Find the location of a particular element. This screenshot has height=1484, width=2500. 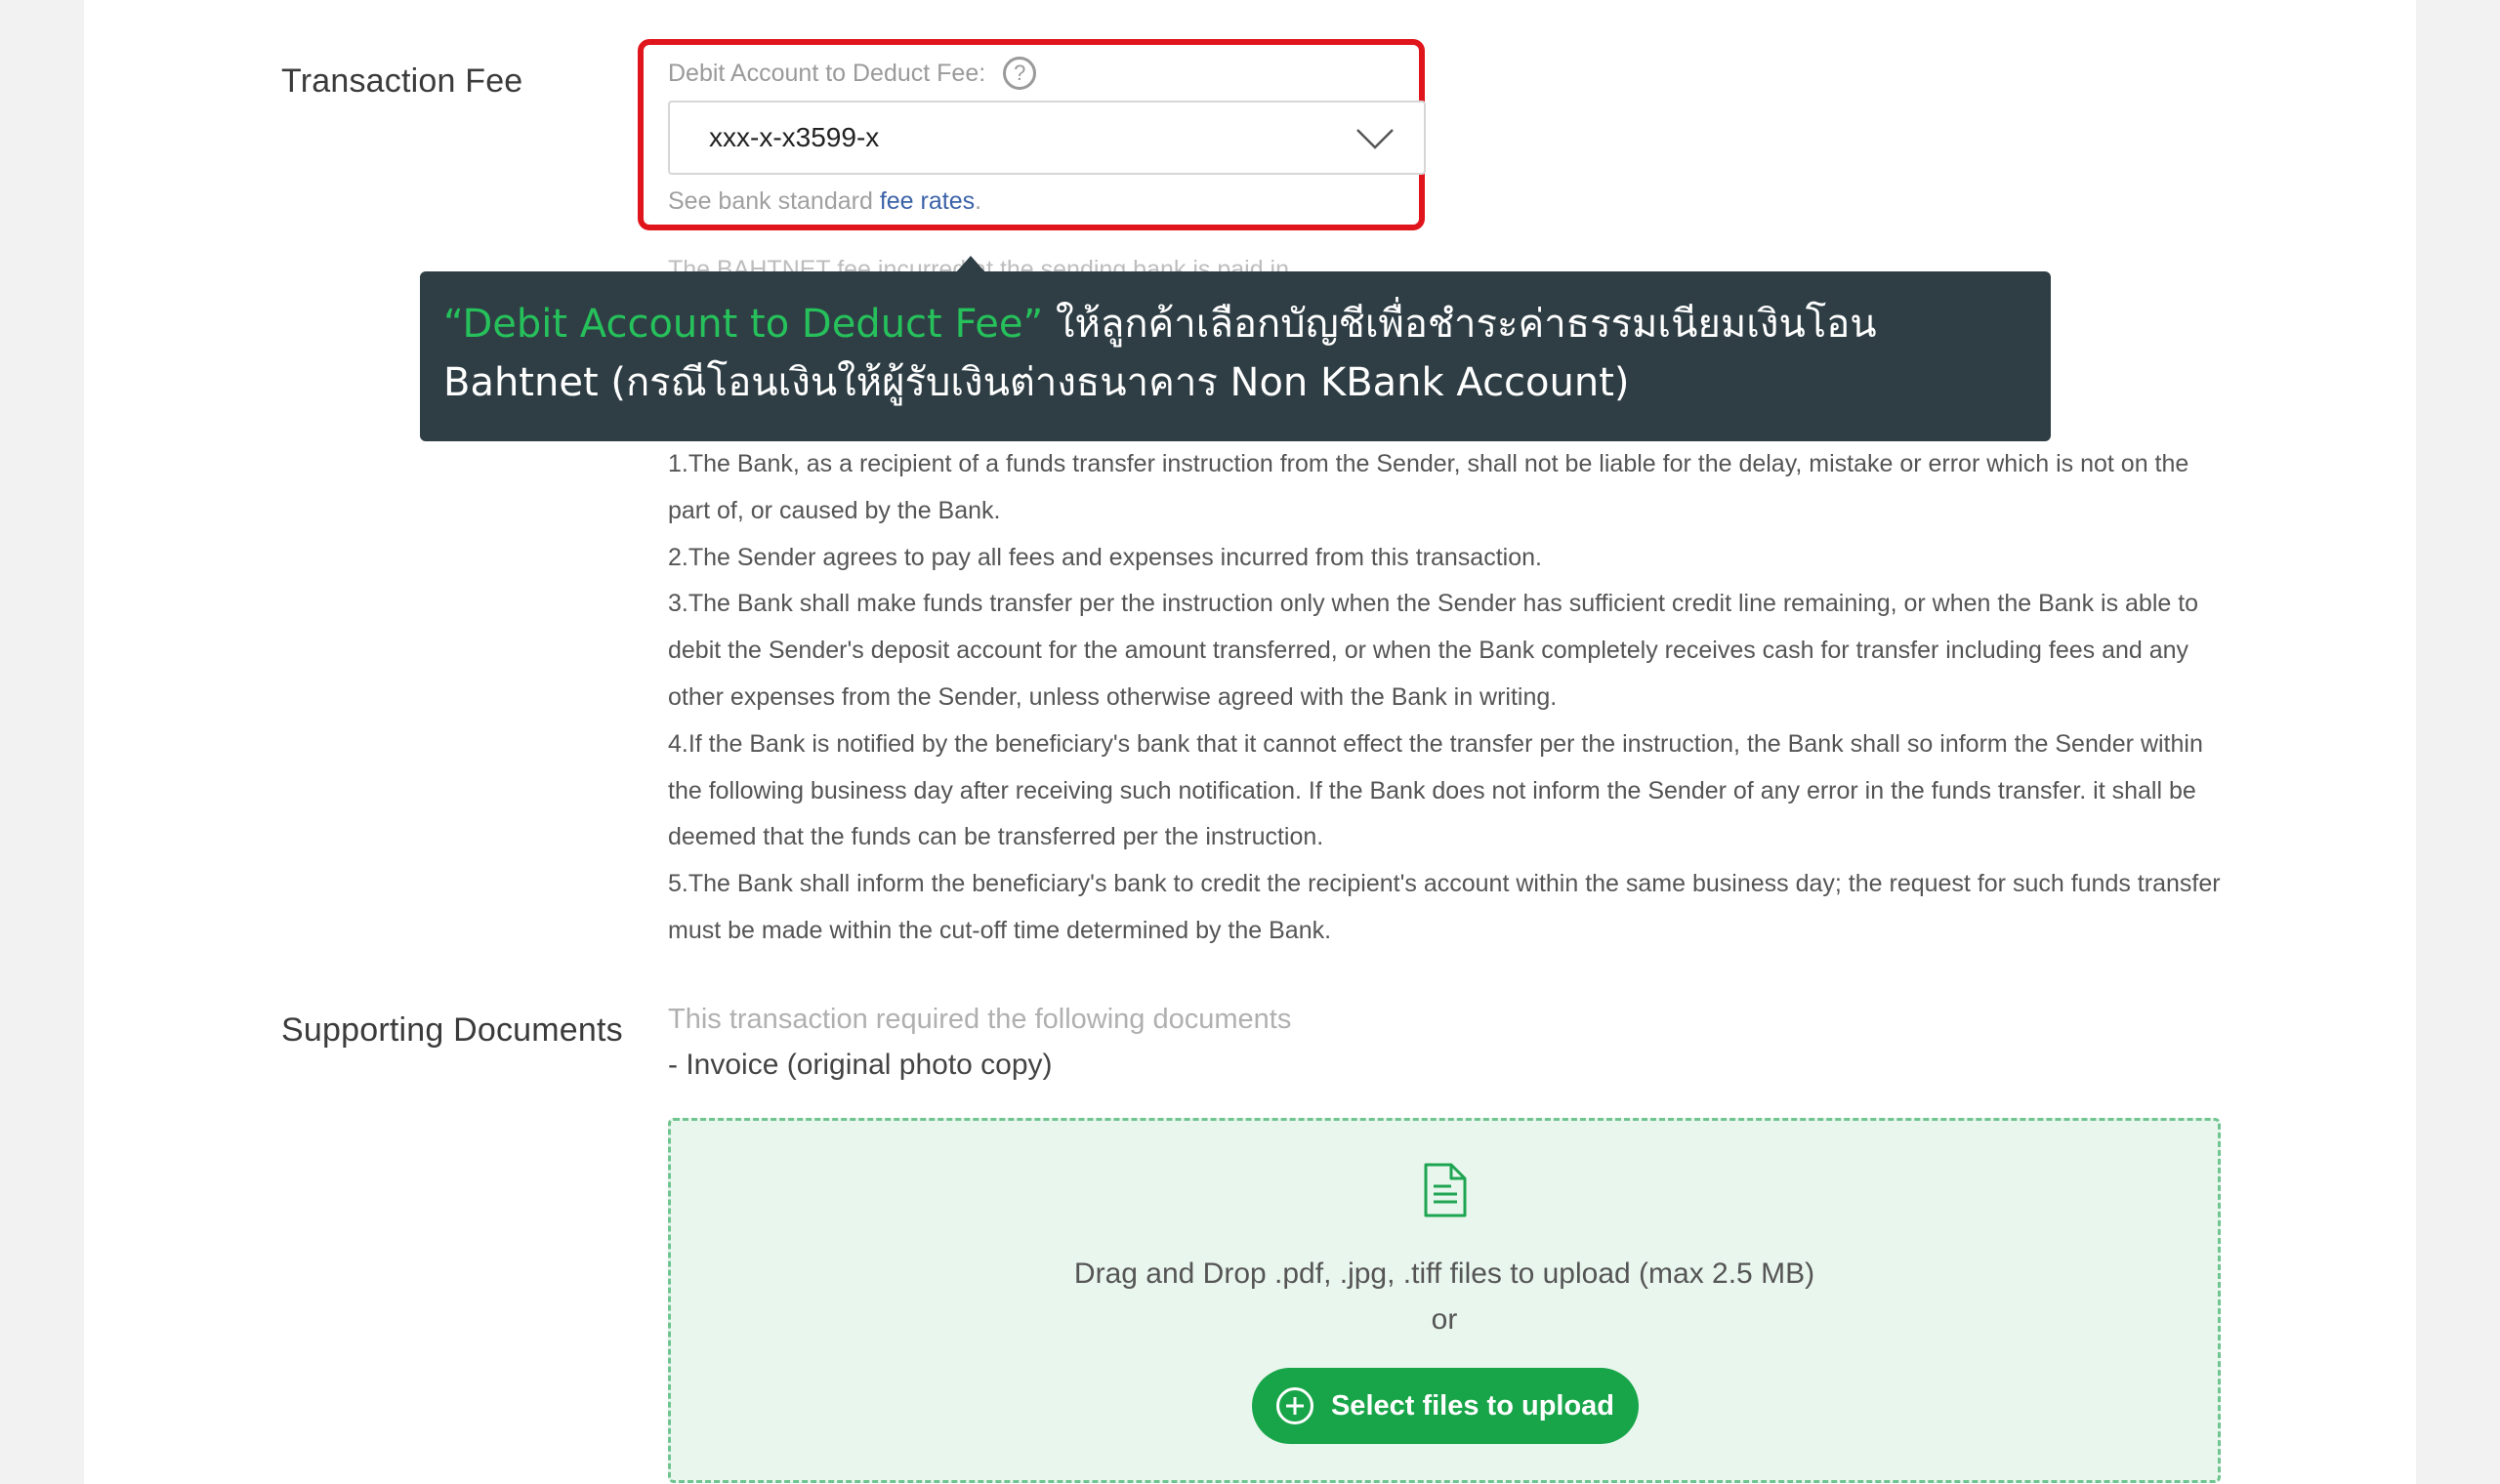

fee-note: See bank standard fee rates. is located at coordinates (824, 202).